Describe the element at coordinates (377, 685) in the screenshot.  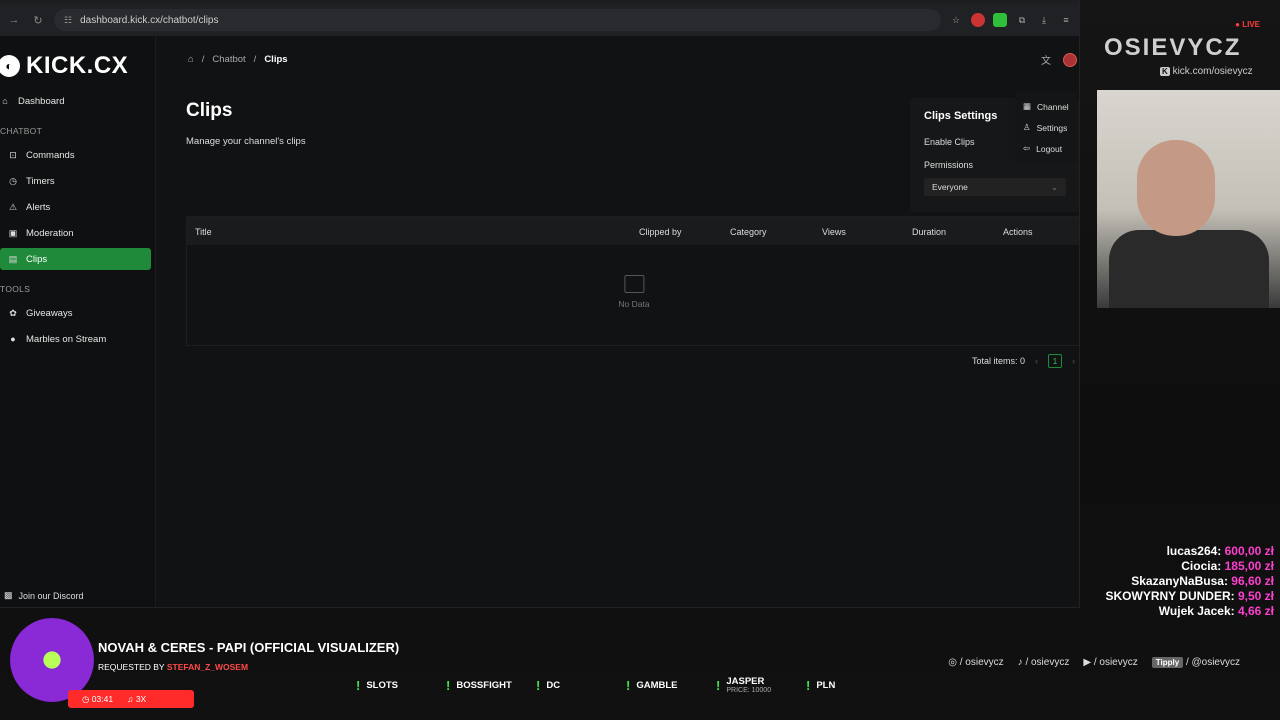
I see `command-item: ! SLOTS` at that location.